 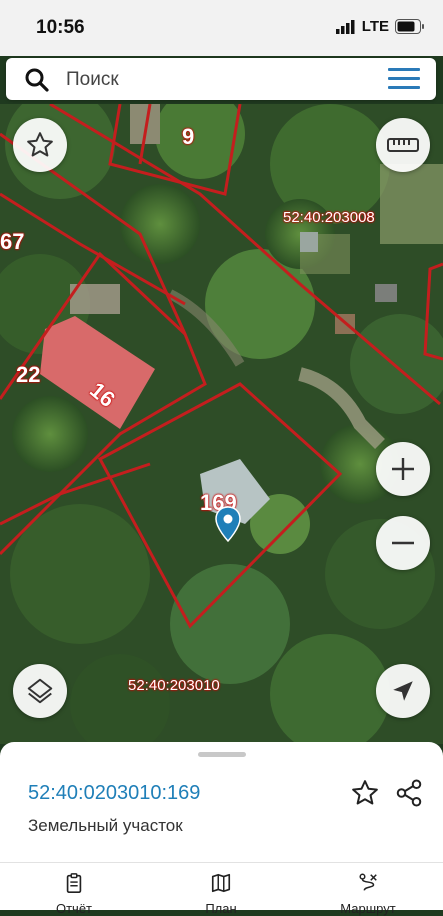 I want to click on search-bar, so click(x=221, y=80).